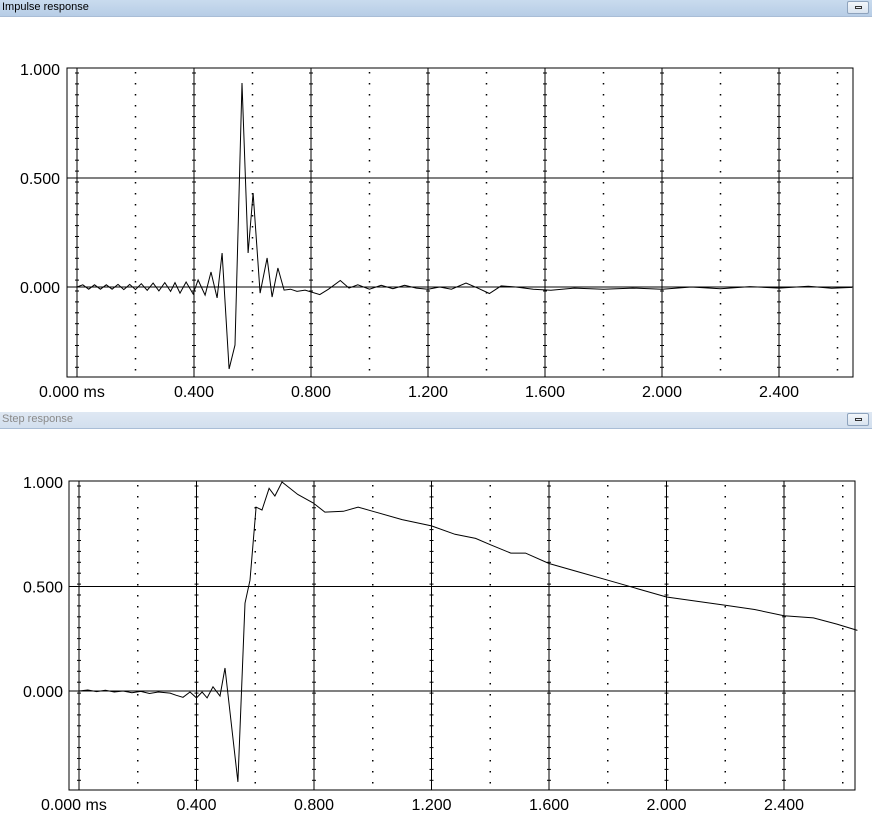 The image size is (872, 826). I want to click on y-tick-label: 0.500, so click(43, 588).